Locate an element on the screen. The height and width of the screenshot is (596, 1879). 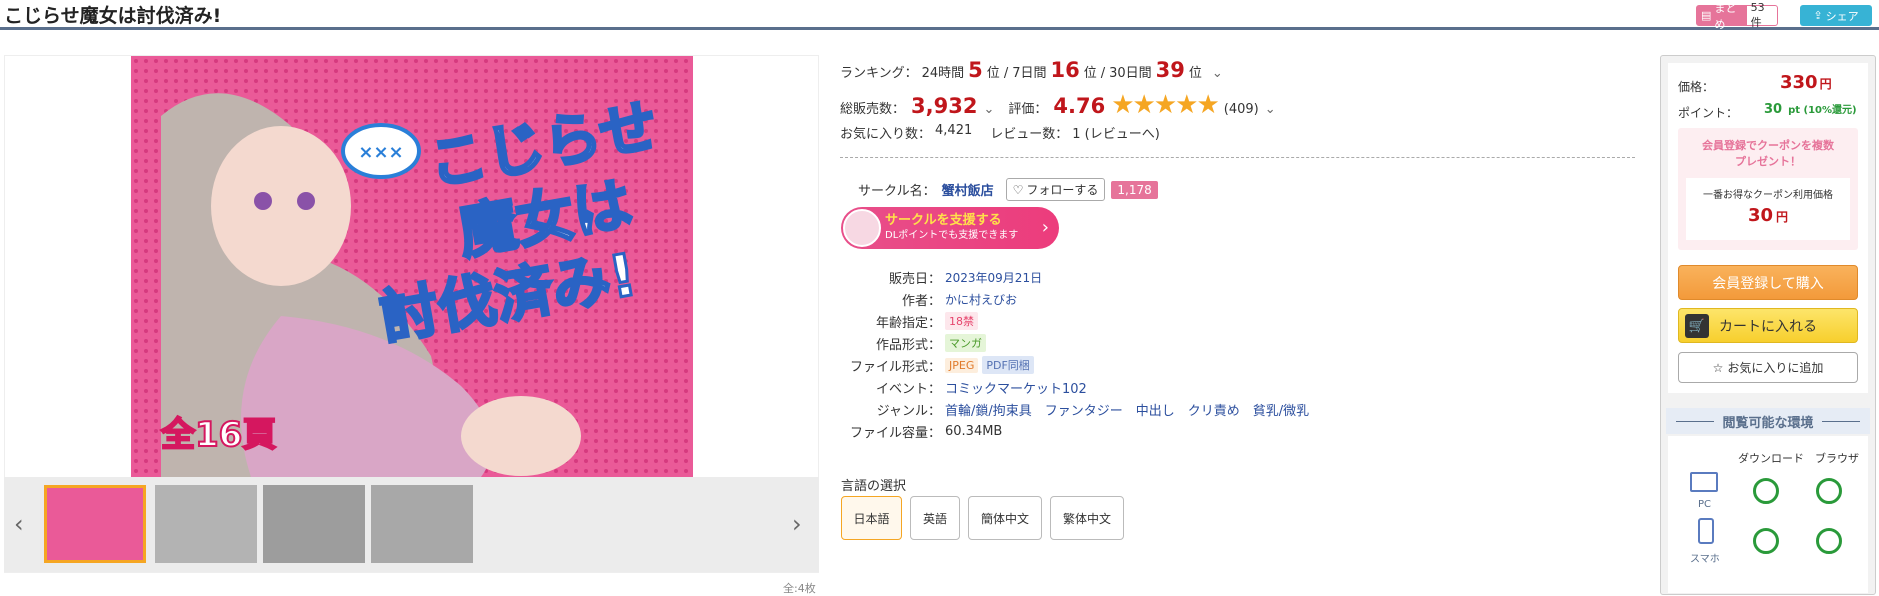
price-unit: 円 is located at coordinates (1825, 84).